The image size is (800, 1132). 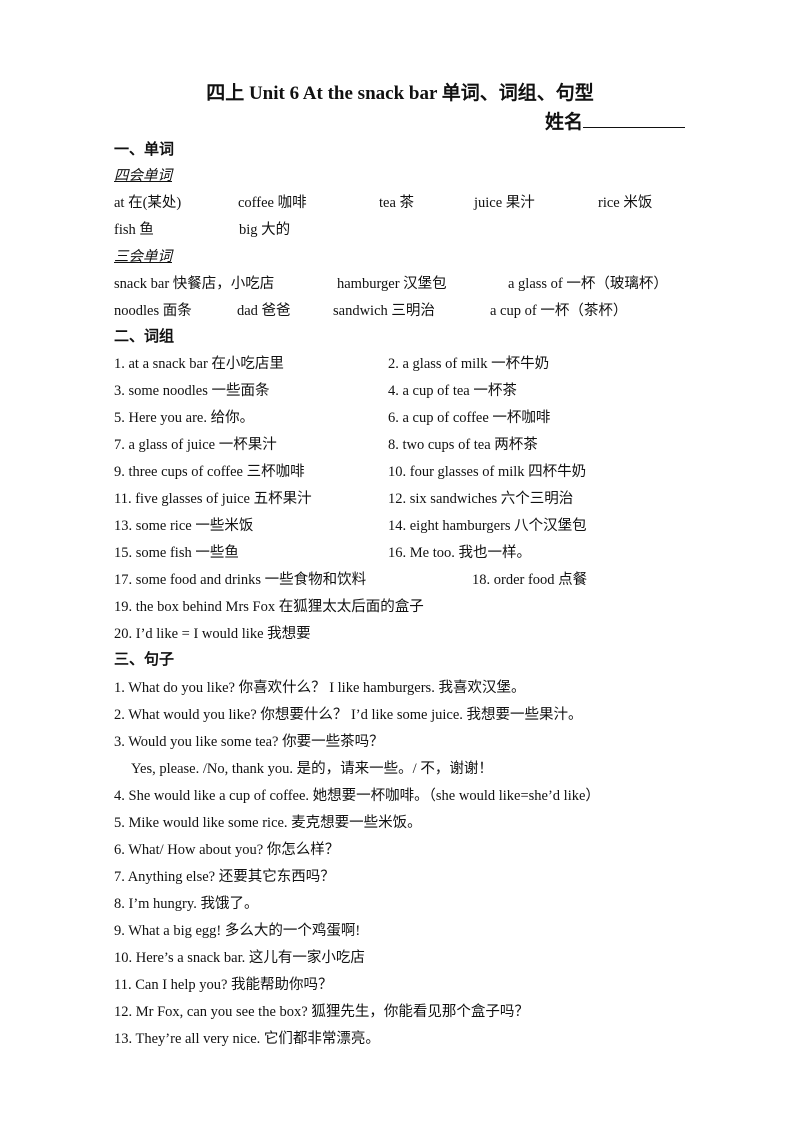 I want to click on section-heading-sentences: 三、句子, so click(x=144, y=660).